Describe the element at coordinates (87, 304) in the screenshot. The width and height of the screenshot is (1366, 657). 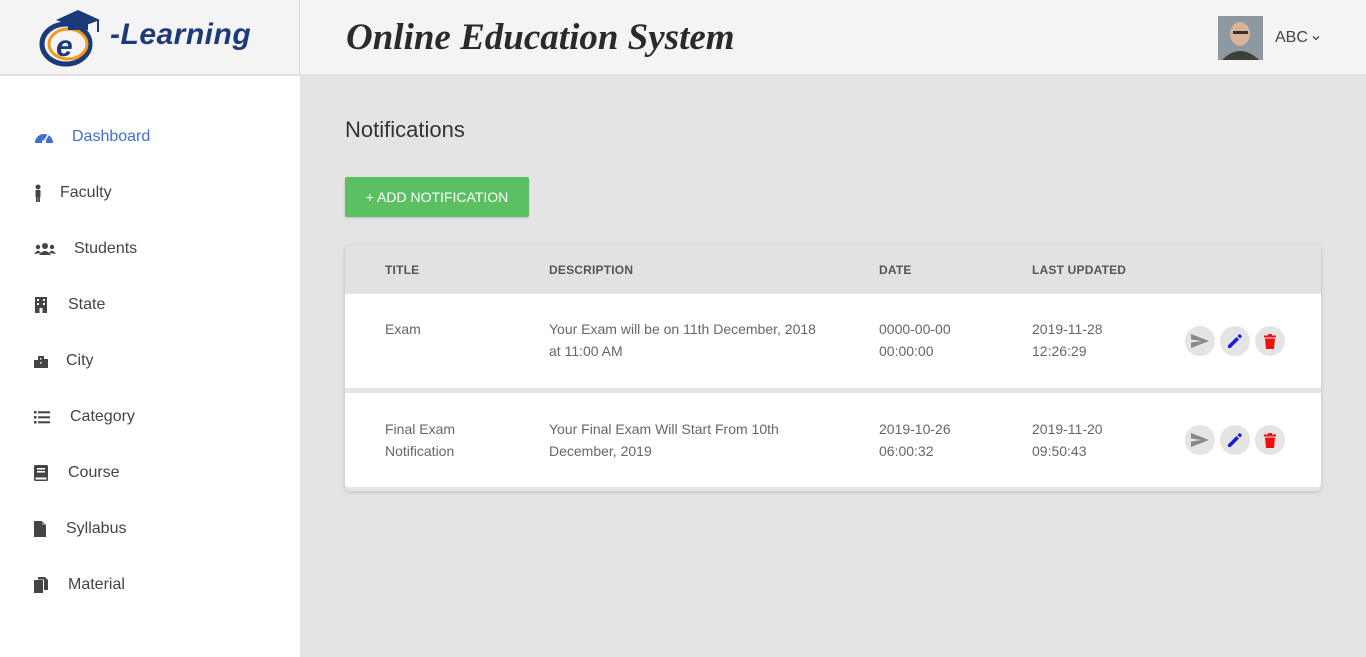
I see `sidebar-item-label: State` at that location.